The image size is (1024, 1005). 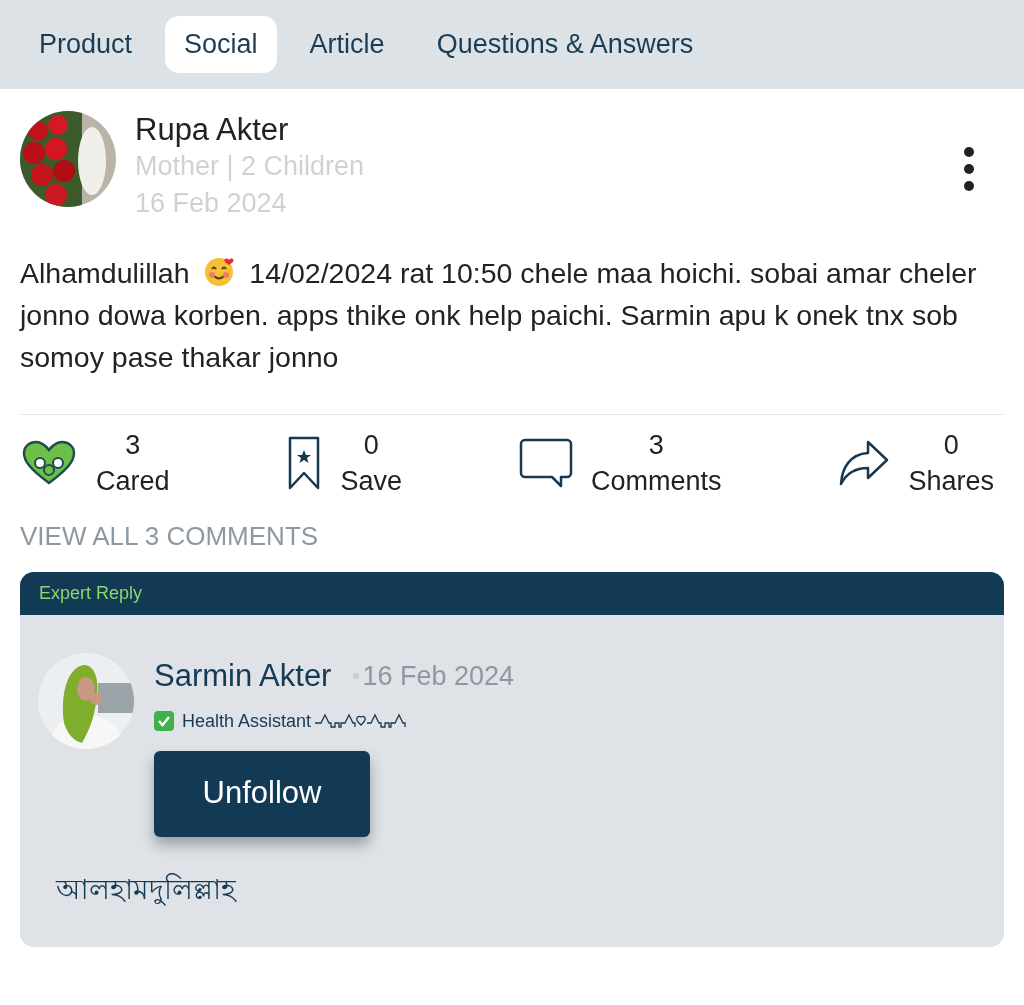 I want to click on author-name: Rupa Akter, so click(x=212, y=129).